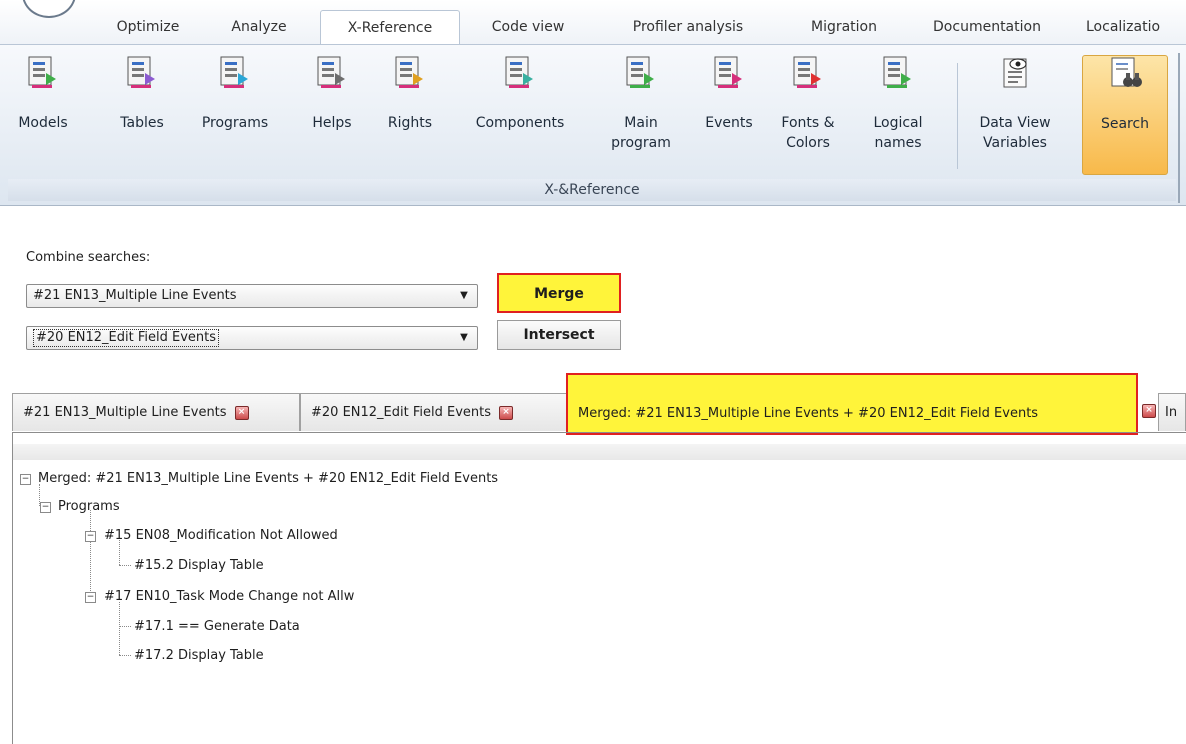 This screenshot has width=1186, height=744. What do you see at coordinates (688, 27) in the screenshot?
I see `tab-profiler-analysis: Profiler analysis` at bounding box center [688, 27].